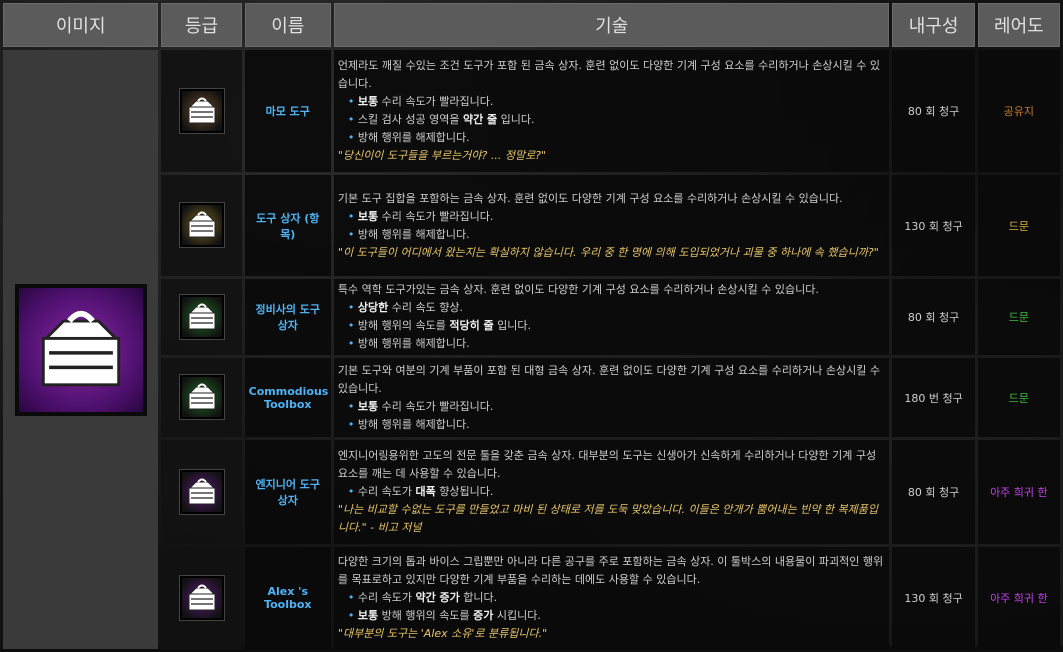  I want to click on effect-item: 수리 속도가 대폭 향상됩니다., so click(617, 492).